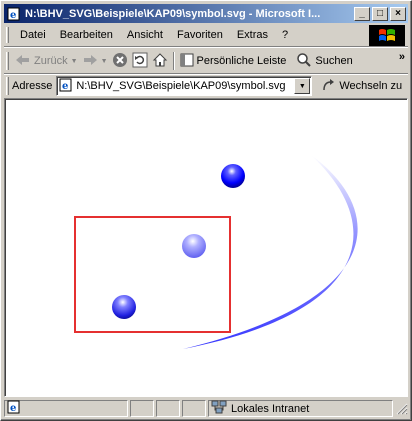 The image size is (412, 421). Describe the element at coordinates (252, 35) in the screenshot. I see `menu-item-extras: Extras` at that location.